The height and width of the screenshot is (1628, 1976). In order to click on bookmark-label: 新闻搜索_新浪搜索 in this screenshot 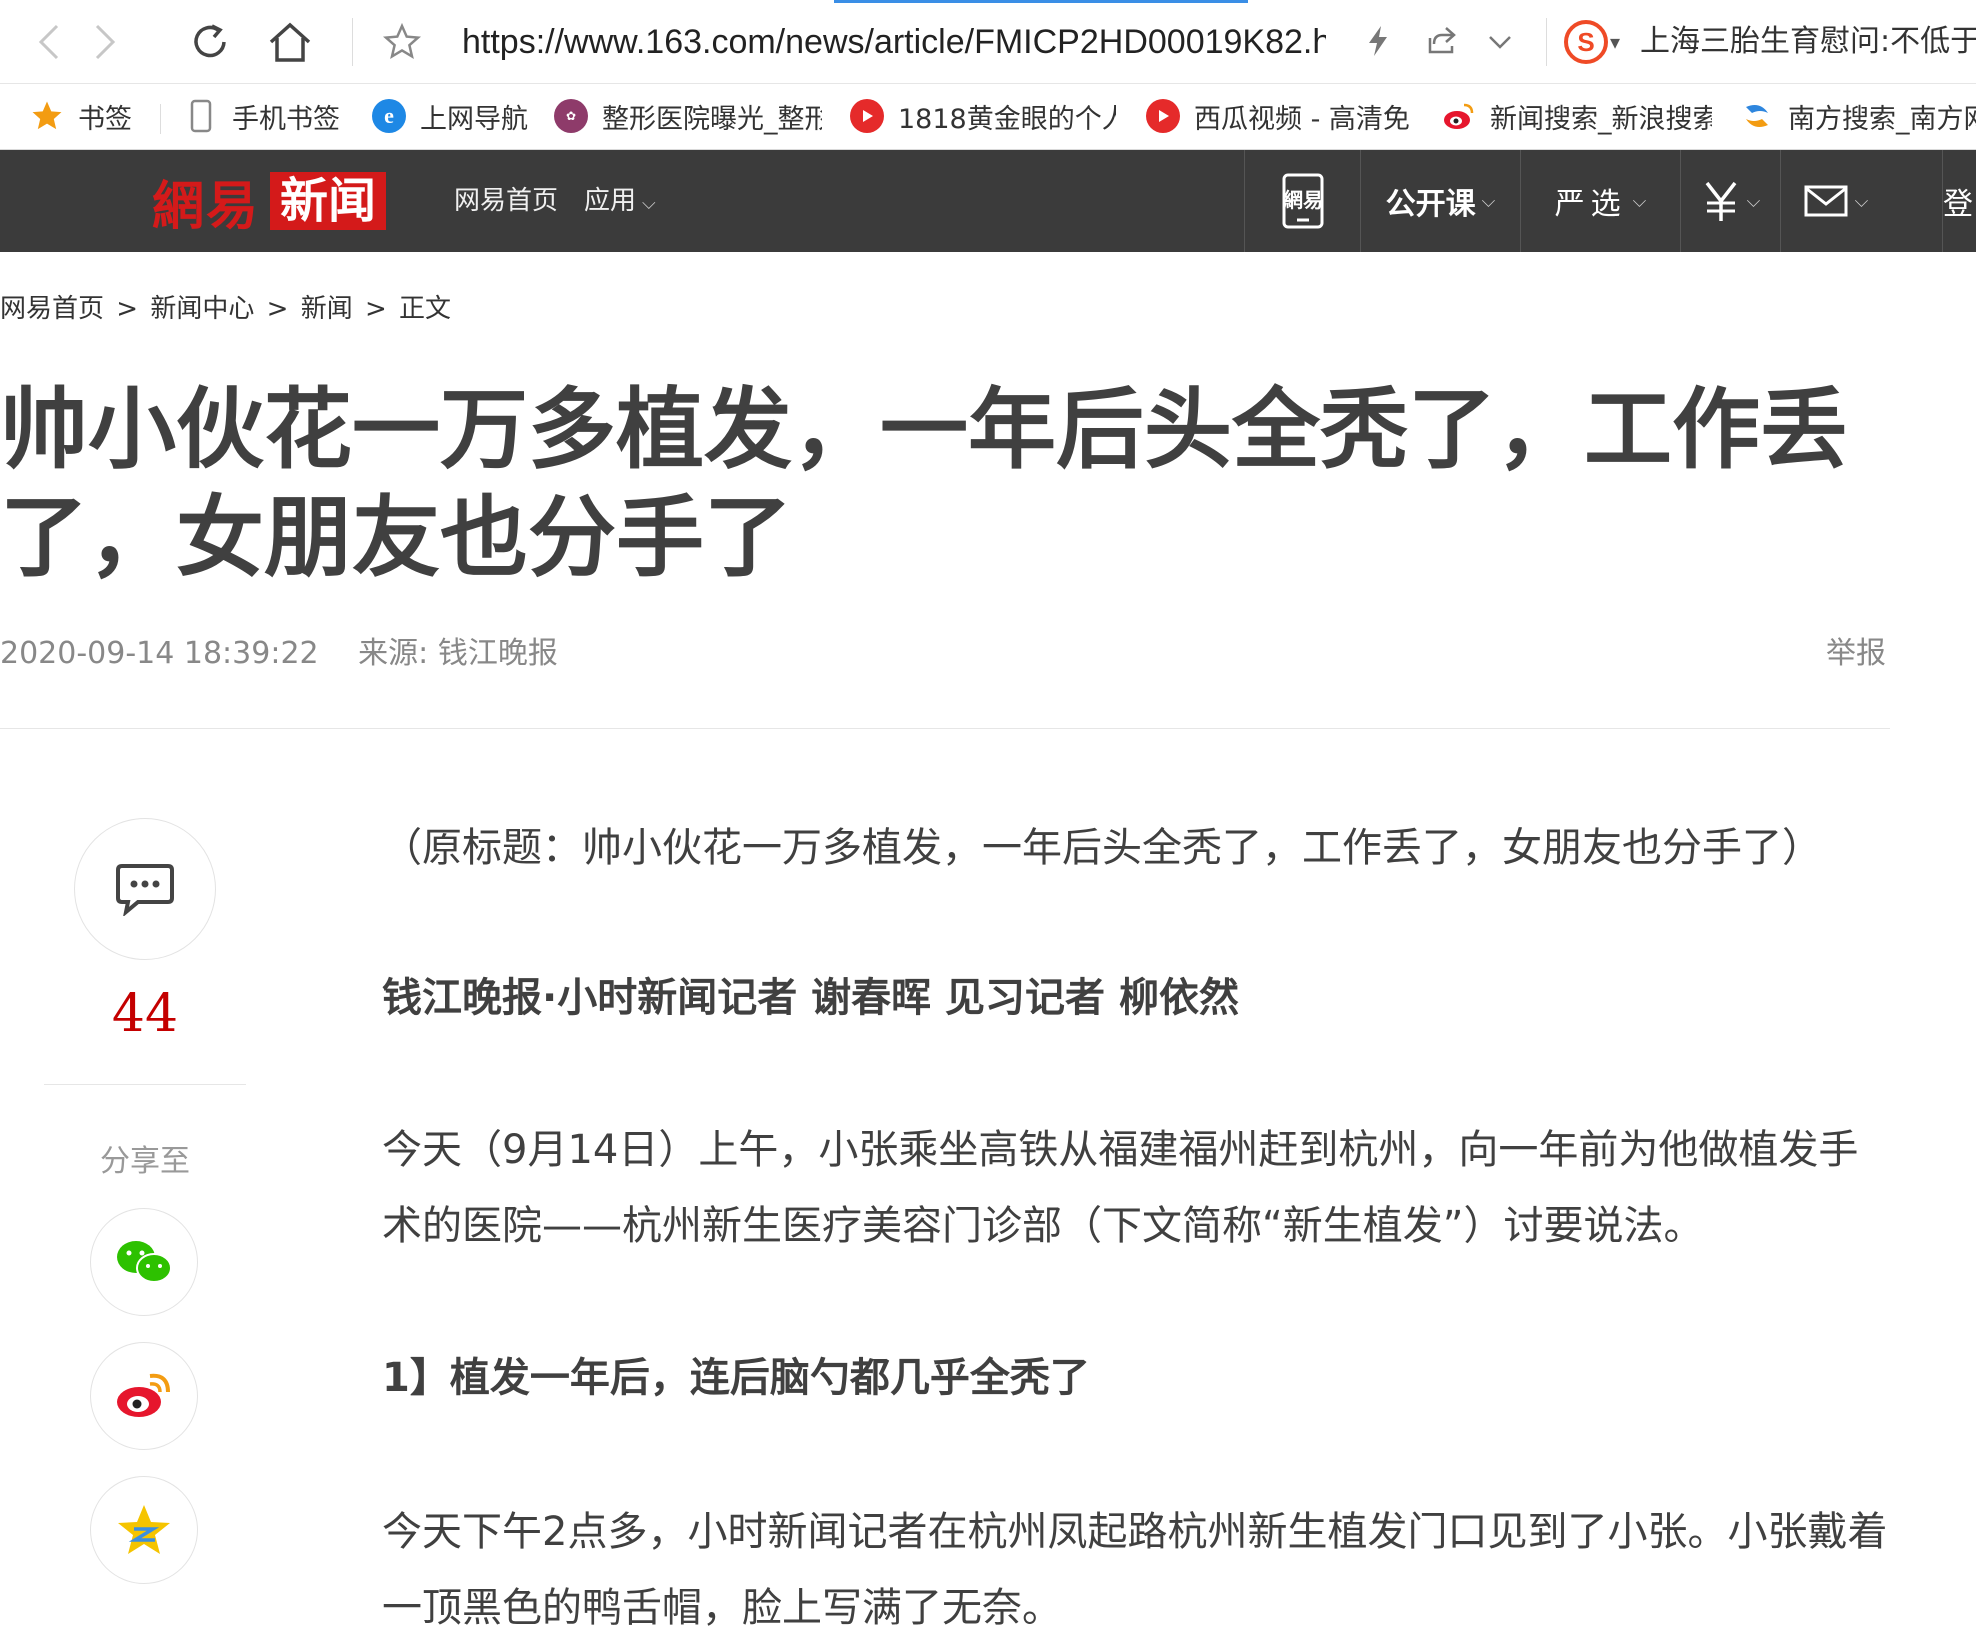, I will do `click(1601, 119)`.